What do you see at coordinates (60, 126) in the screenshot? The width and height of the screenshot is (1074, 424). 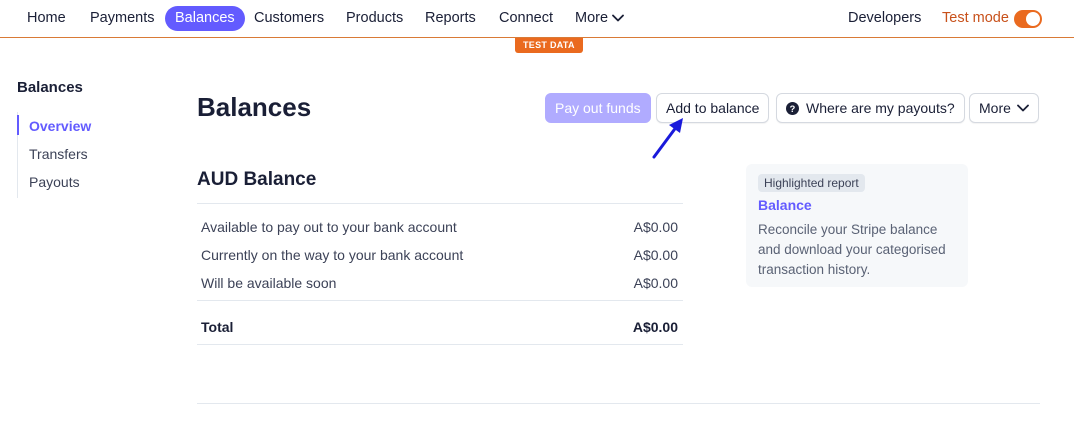 I see `sidebar-item-overview: Overview` at bounding box center [60, 126].